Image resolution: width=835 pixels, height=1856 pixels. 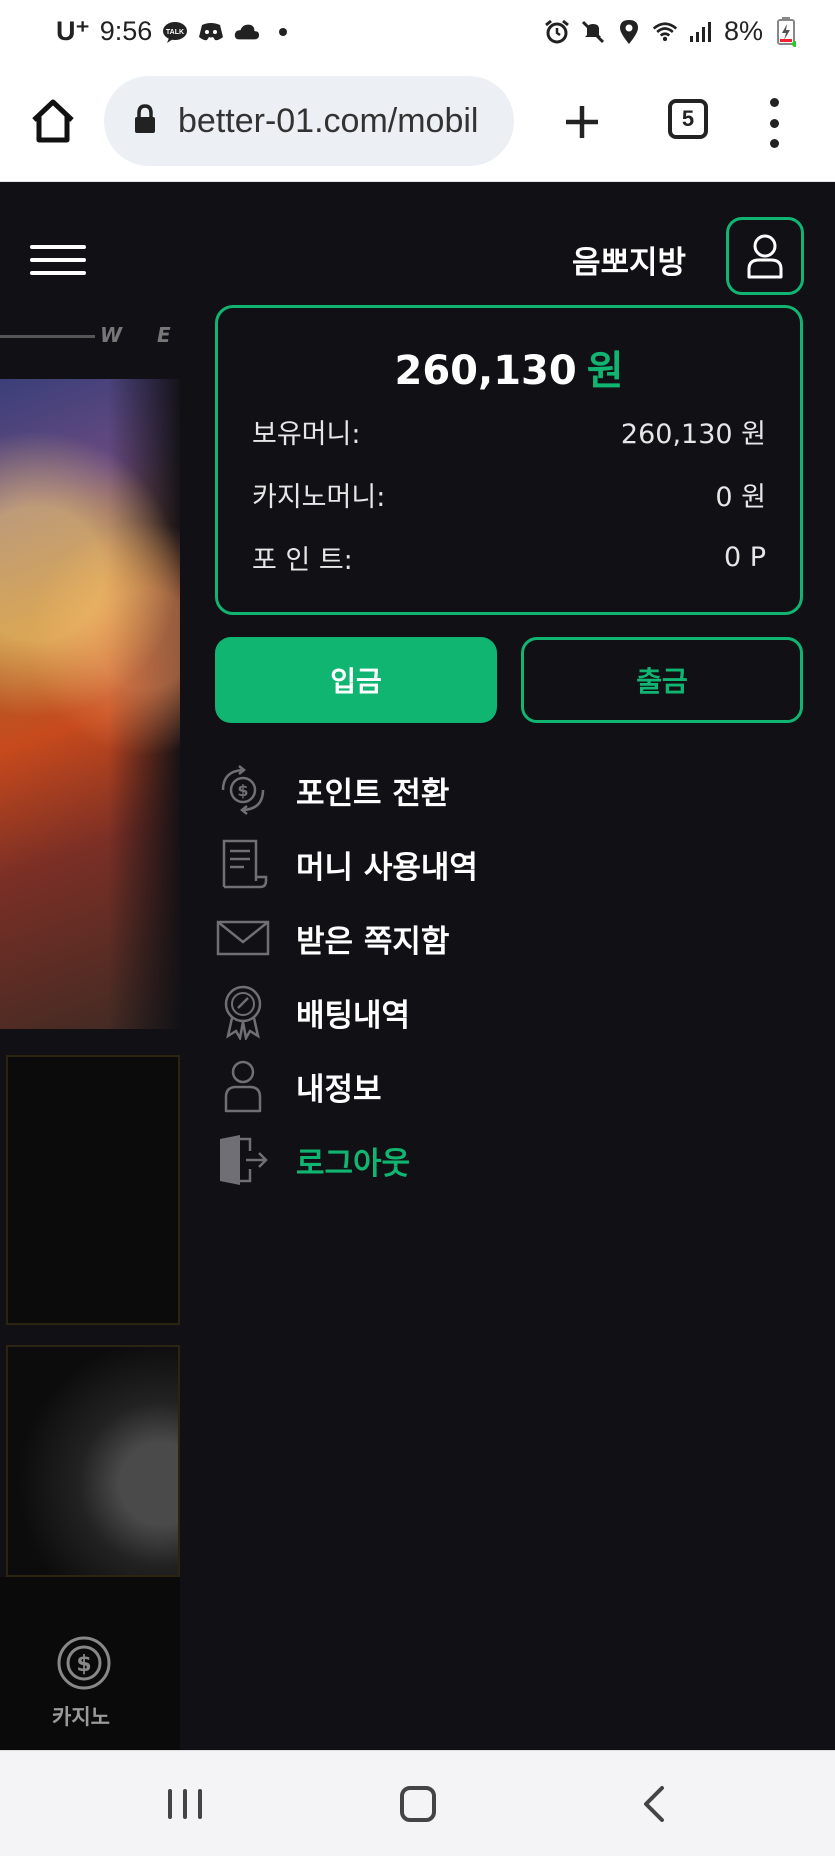 I want to click on wifi-icon, so click(x=665, y=32).